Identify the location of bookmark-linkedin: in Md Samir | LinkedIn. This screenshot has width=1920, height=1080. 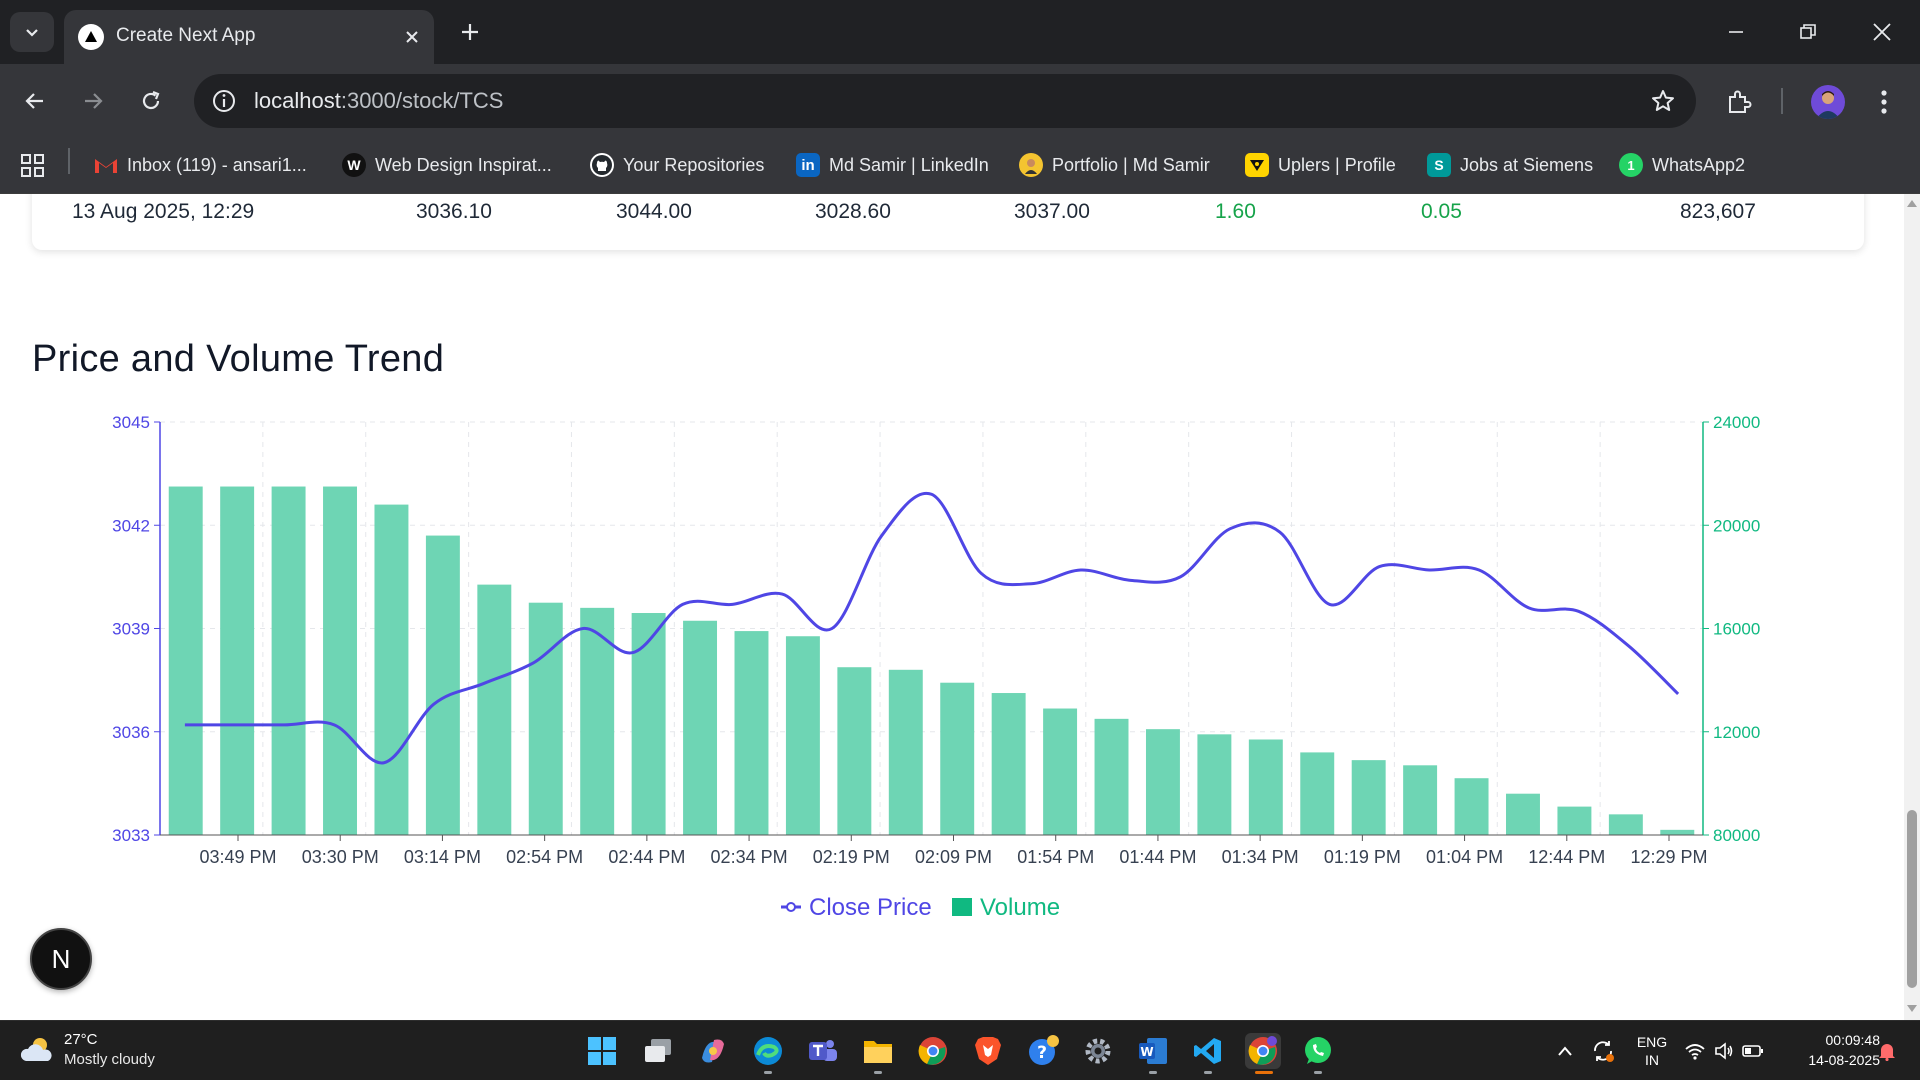
(892, 165).